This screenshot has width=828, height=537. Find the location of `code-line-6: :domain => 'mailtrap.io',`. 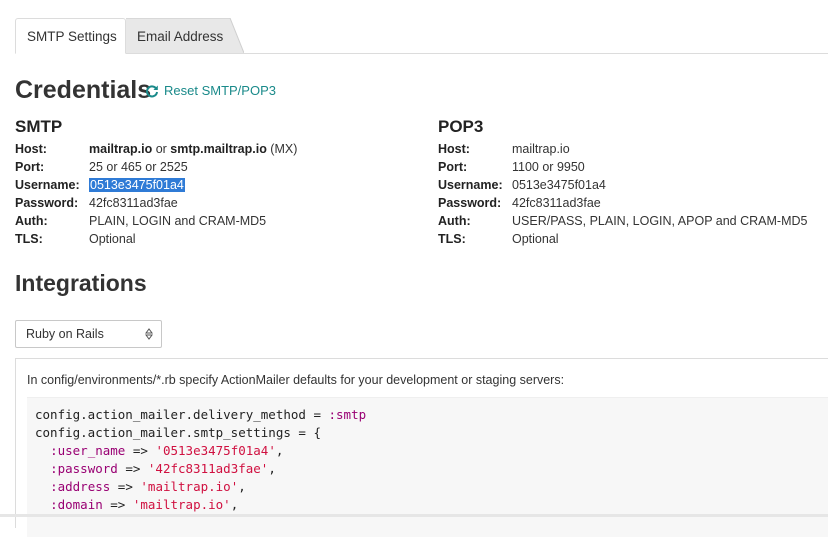

code-line-6: :domain => 'mailtrap.io', is located at coordinates (144, 504).